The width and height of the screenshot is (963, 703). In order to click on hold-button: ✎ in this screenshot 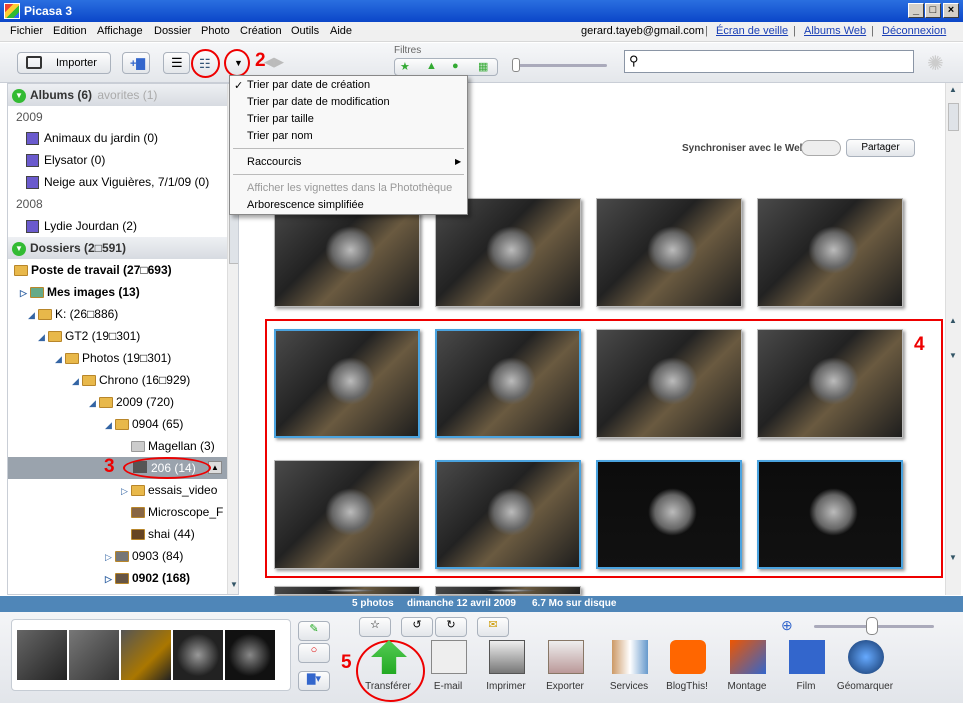, I will do `click(314, 631)`.